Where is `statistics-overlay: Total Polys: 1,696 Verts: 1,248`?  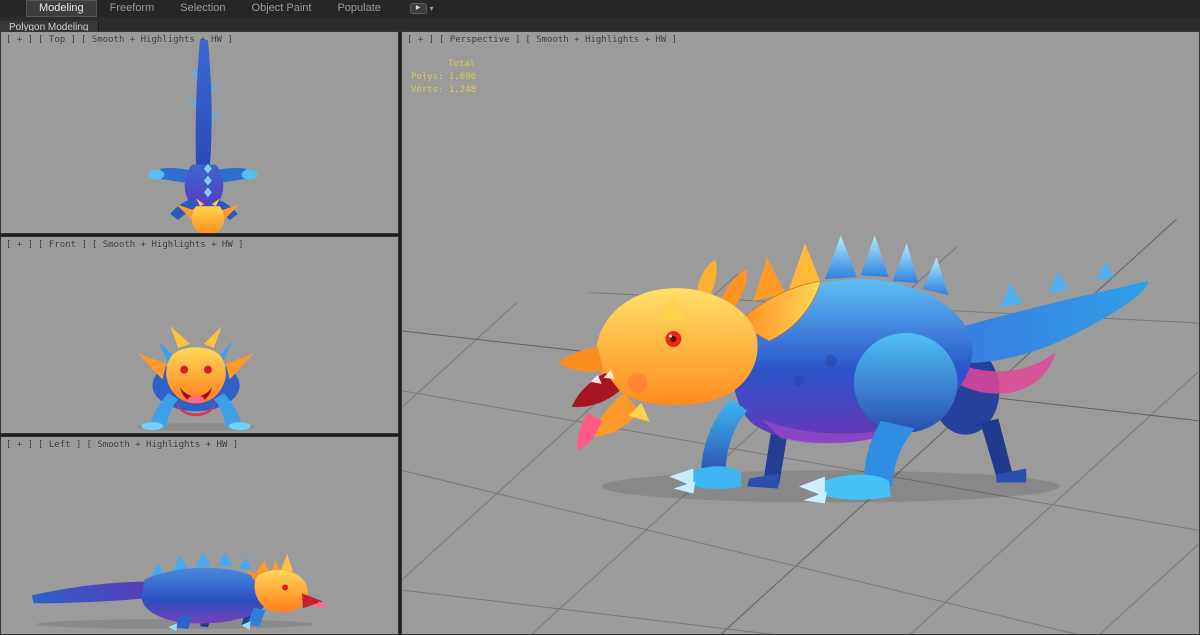
statistics-overlay: Total Polys: 1,696 Verts: 1,248 is located at coordinates (443, 77).